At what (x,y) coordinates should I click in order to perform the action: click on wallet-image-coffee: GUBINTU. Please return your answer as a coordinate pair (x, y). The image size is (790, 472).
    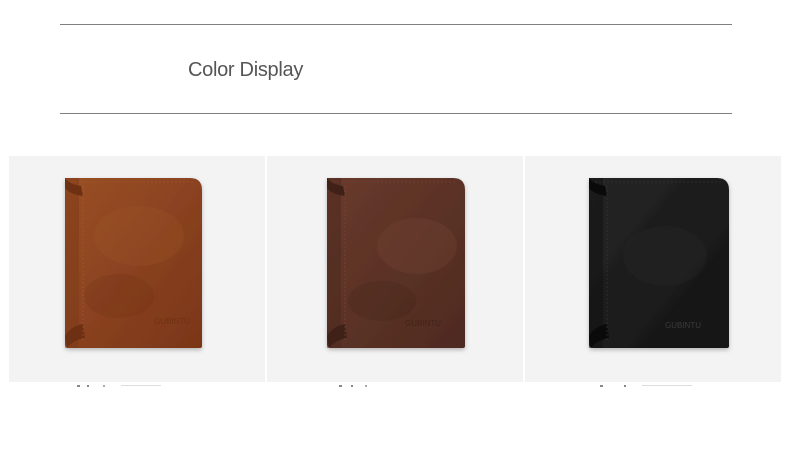
    Looking at the image, I should click on (396, 263).